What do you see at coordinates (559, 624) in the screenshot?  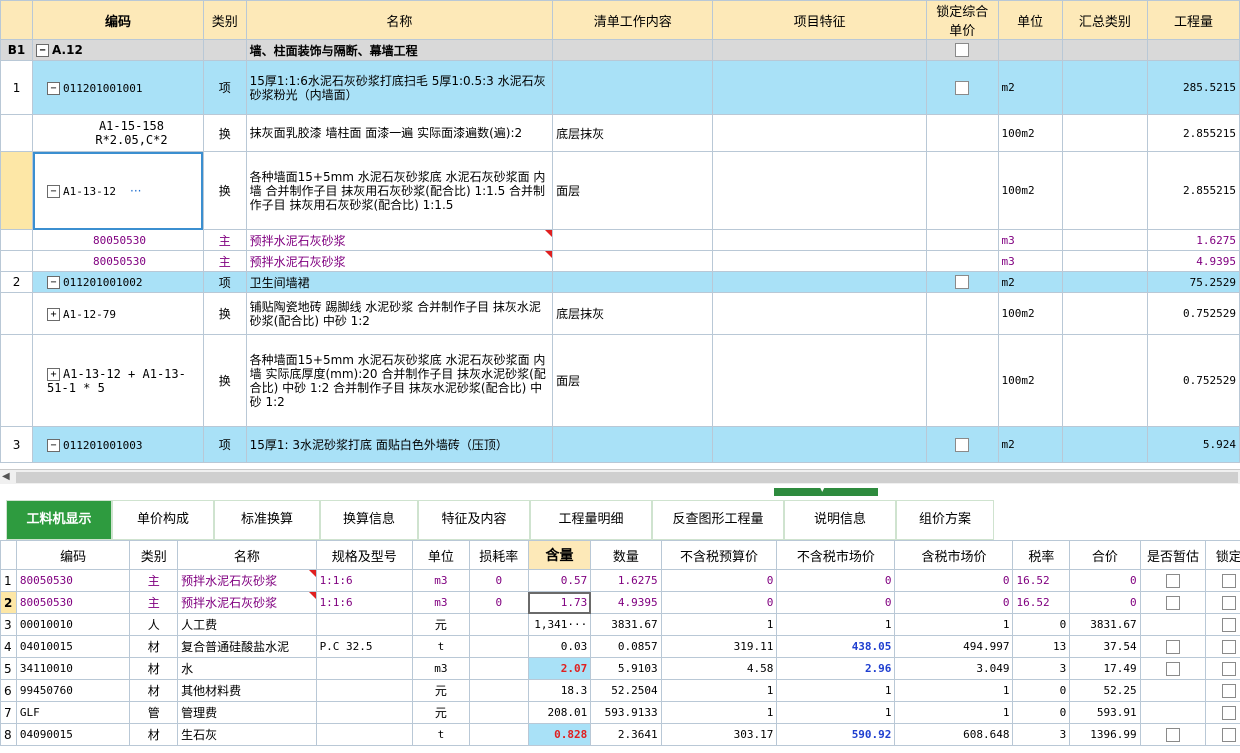 I see `content-cell: 1,341···` at bounding box center [559, 624].